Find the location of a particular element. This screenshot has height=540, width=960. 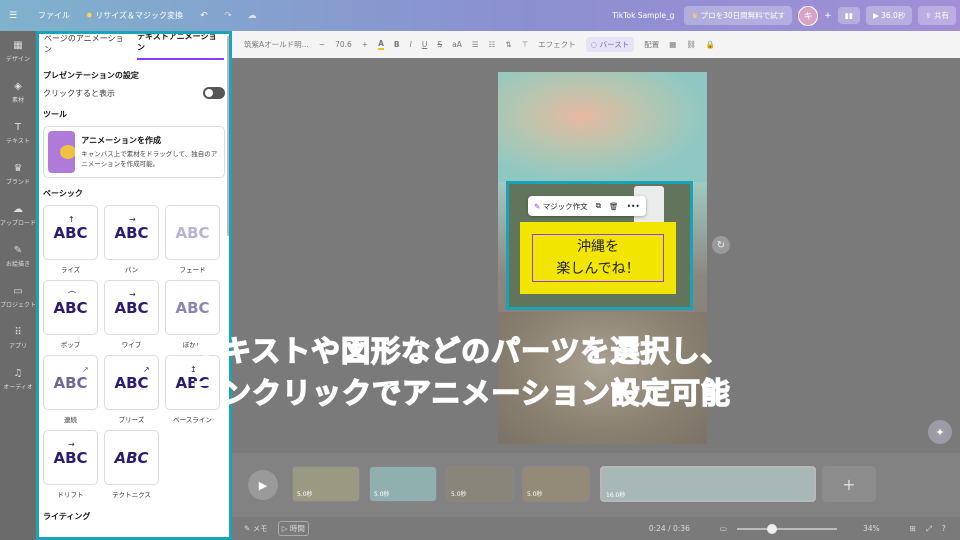

rail-item-draw: ✎ お絵描き is located at coordinates (18, 256).